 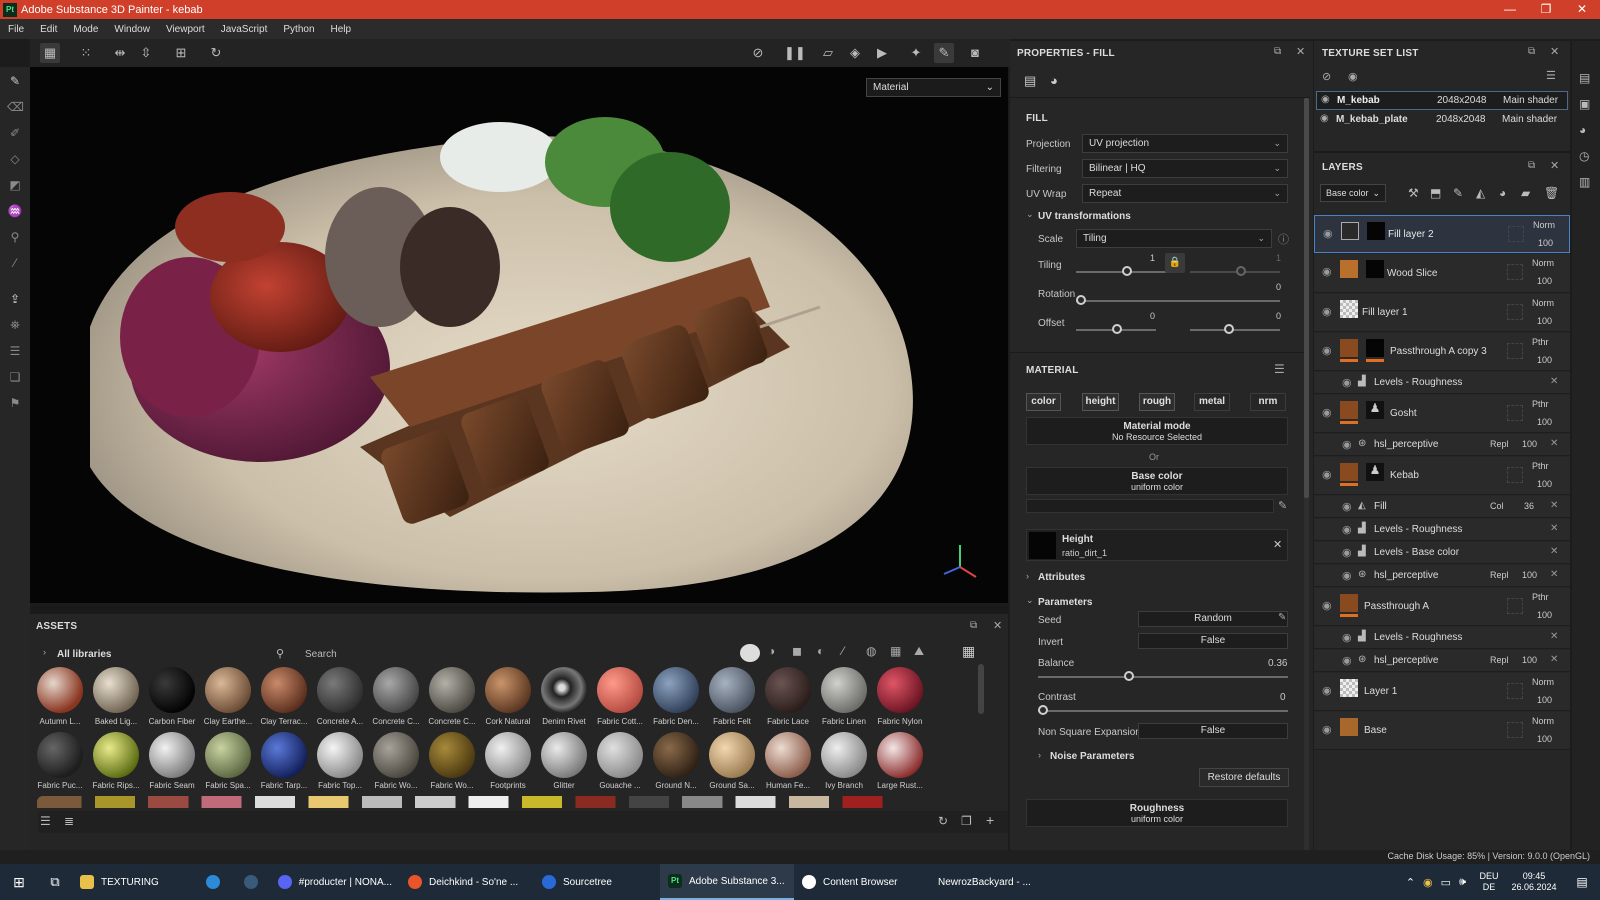 What do you see at coordinates (1163, 677) in the screenshot?
I see `balance-slider-track` at bounding box center [1163, 677].